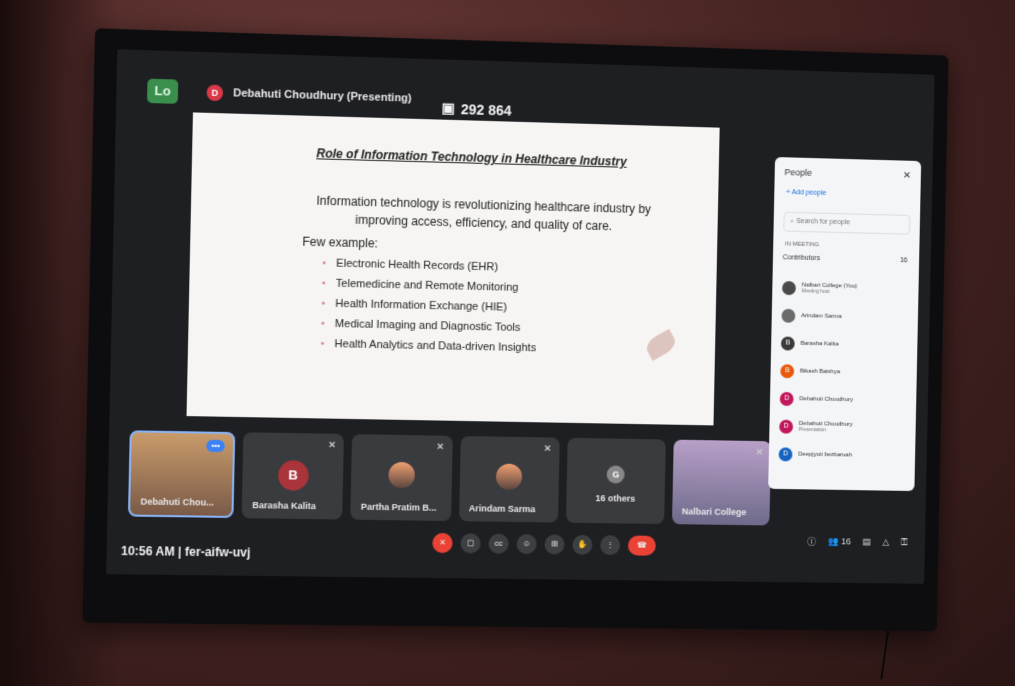  Describe the element at coordinates (811, 541) in the screenshot. I see `info-icon: ⓘ` at that location.